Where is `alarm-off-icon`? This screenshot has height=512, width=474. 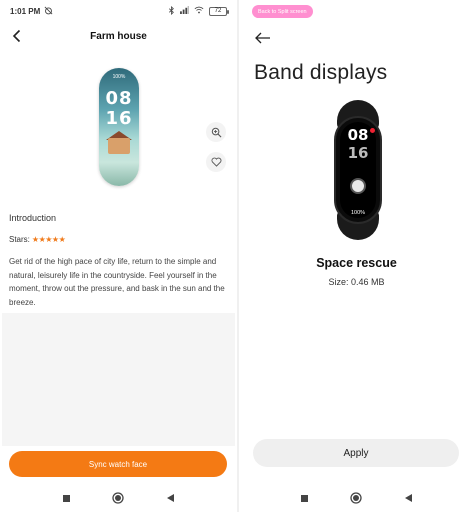 alarm-off-icon is located at coordinates (48, 11).